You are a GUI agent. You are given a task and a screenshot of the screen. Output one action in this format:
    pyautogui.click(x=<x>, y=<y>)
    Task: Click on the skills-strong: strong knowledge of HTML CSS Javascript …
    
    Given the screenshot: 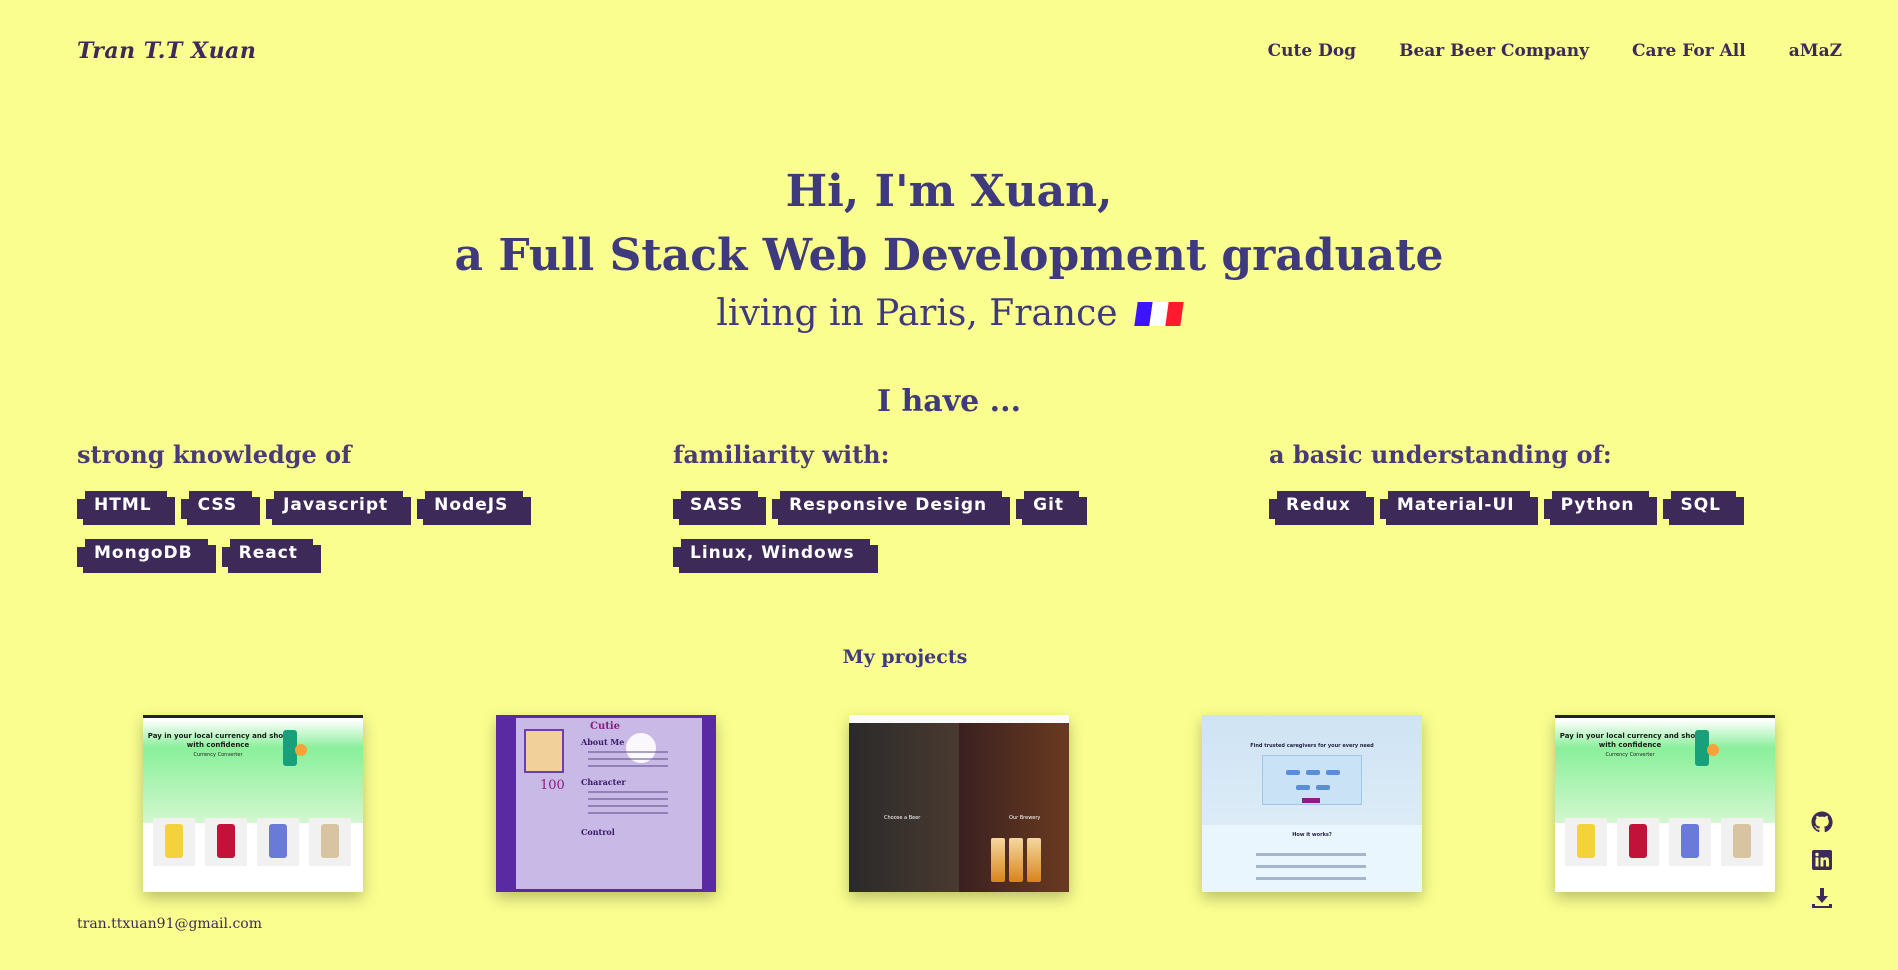 What is the action you would take?
    pyautogui.click(x=357, y=503)
    